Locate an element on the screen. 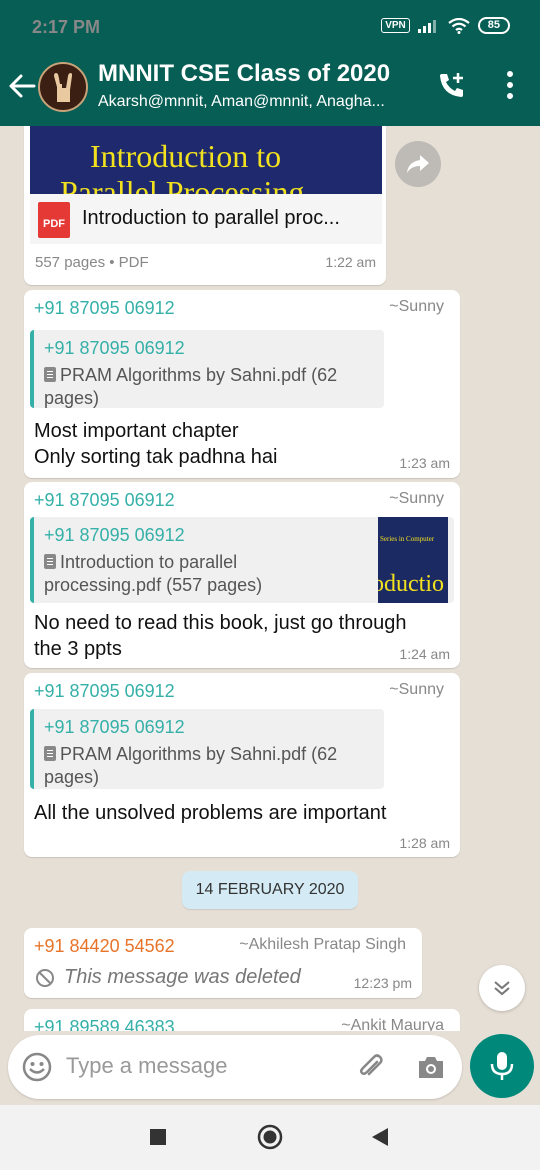  add-call-icon is located at coordinates (452, 86).